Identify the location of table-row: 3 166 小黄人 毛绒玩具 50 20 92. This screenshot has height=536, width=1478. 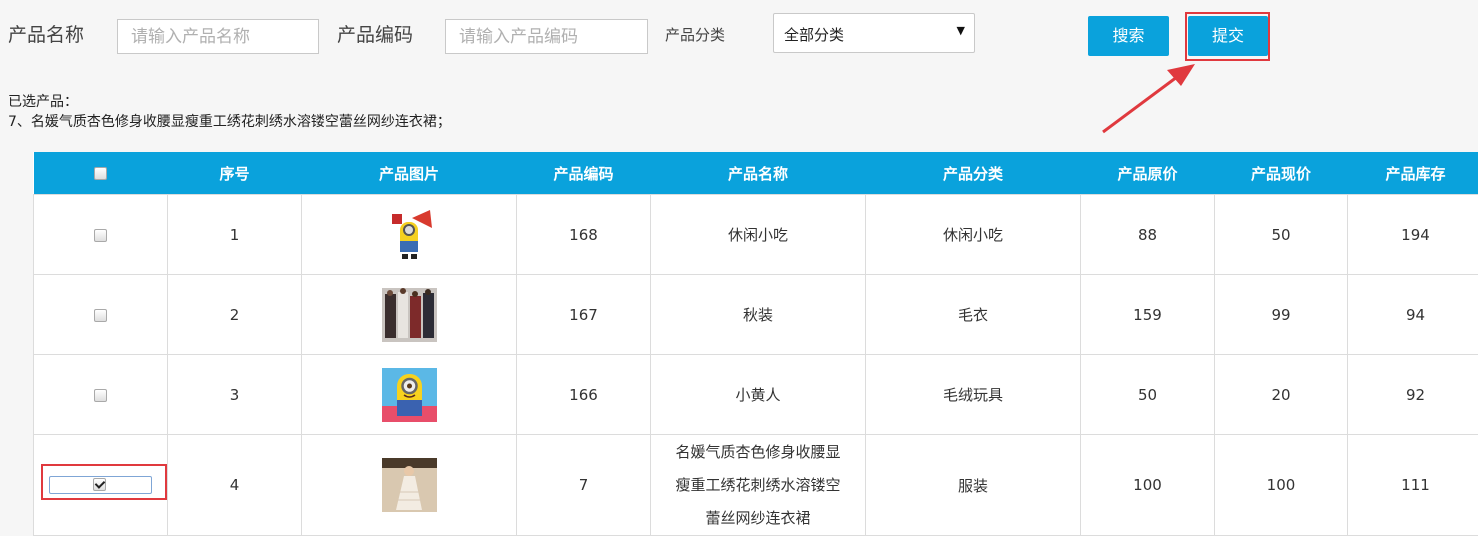
(756, 395).